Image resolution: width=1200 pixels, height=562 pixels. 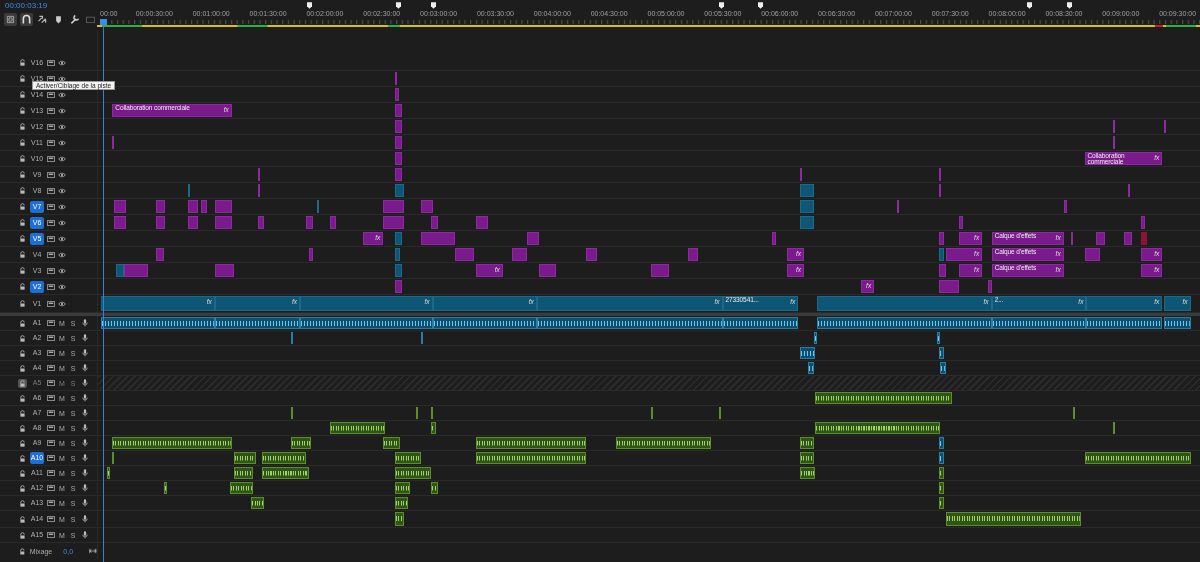 I want to click on playhead-handle, so click(x=104, y=22).